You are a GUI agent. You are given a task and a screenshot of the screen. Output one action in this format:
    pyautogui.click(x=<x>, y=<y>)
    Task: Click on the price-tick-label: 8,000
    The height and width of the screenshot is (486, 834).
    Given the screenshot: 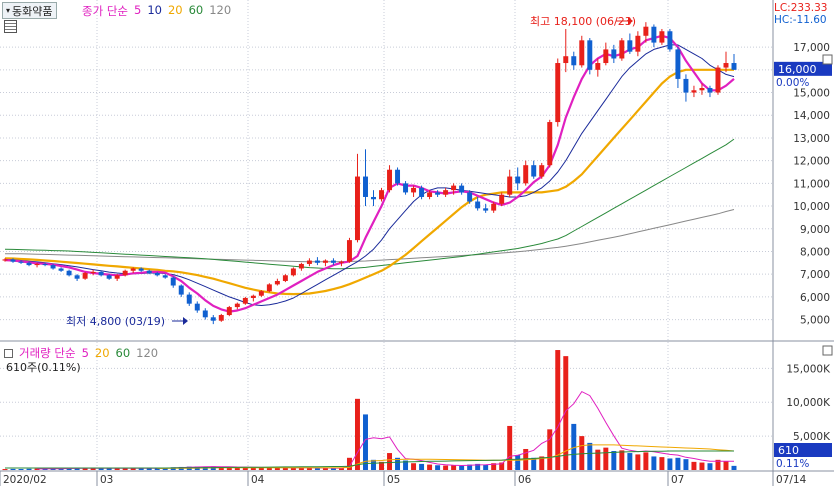 What is the action you would take?
    pyautogui.click(x=815, y=252)
    